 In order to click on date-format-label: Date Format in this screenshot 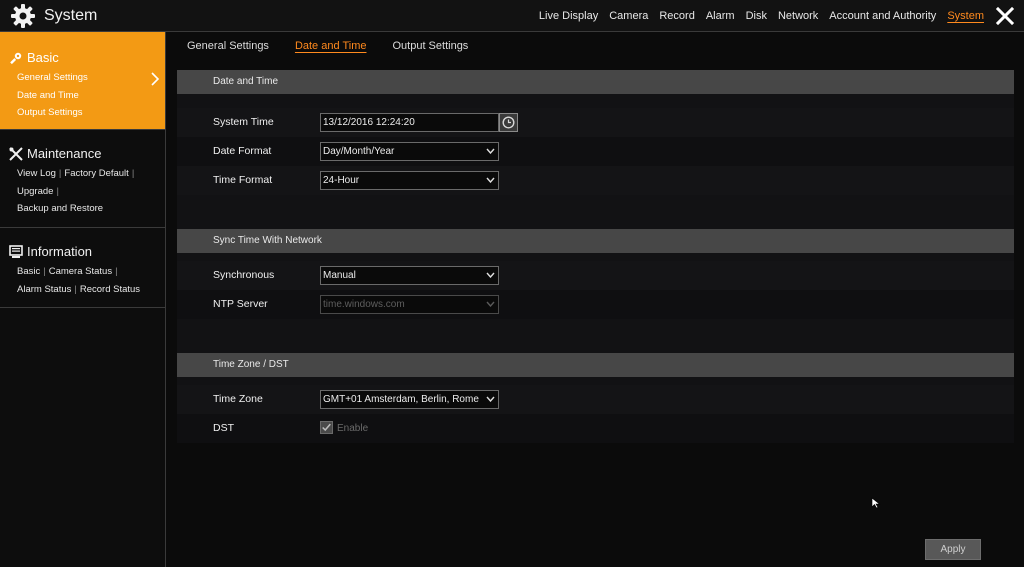, I will do `click(242, 151)`.